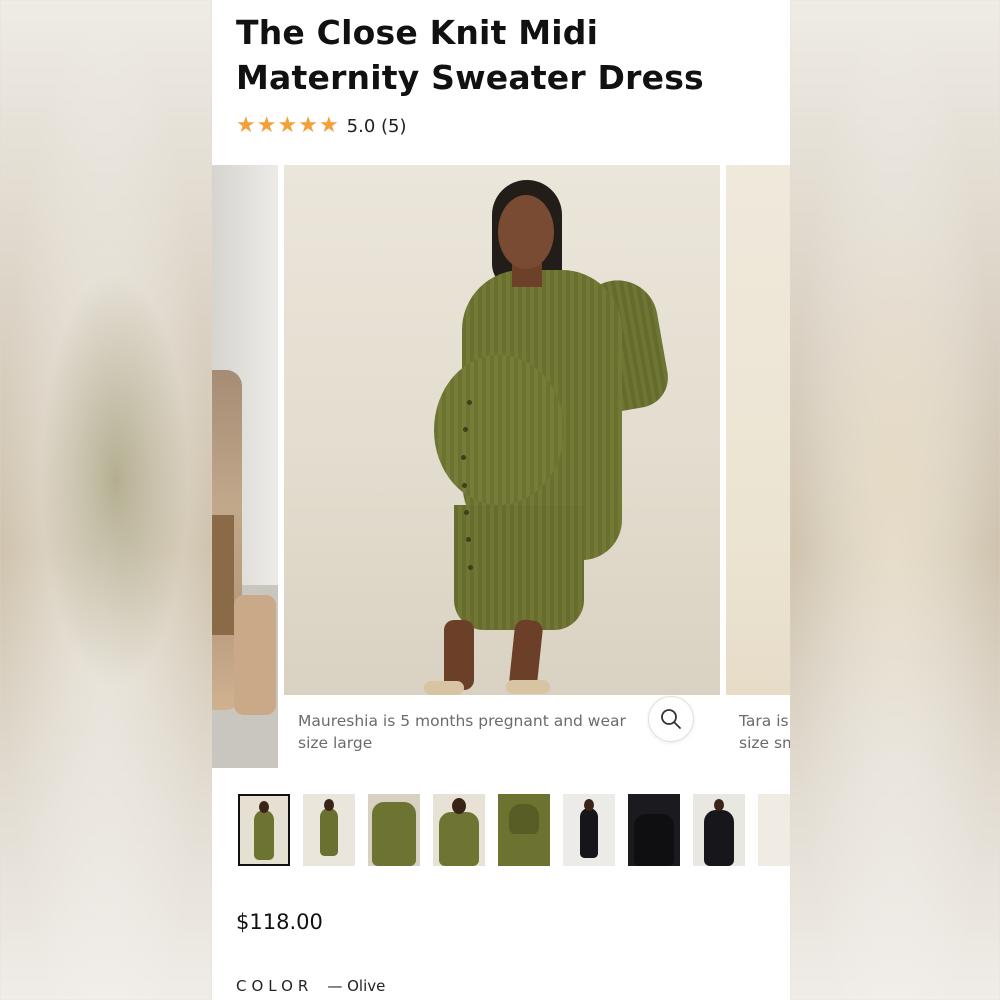 The width and height of the screenshot is (1000, 1000). I want to click on title-line-2: Maternity Sweater Dress, so click(470, 77).